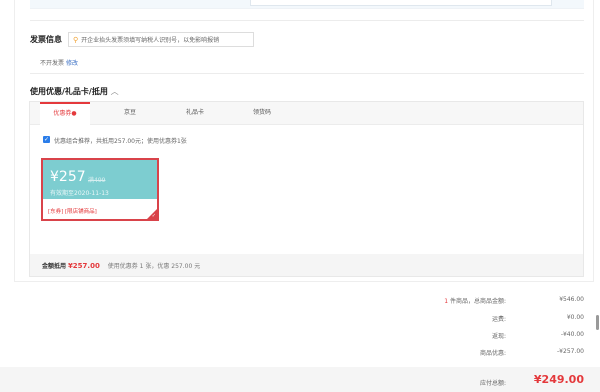 This screenshot has width=600, height=392. I want to click on invoice-modify-link: 修改, so click(72, 63).